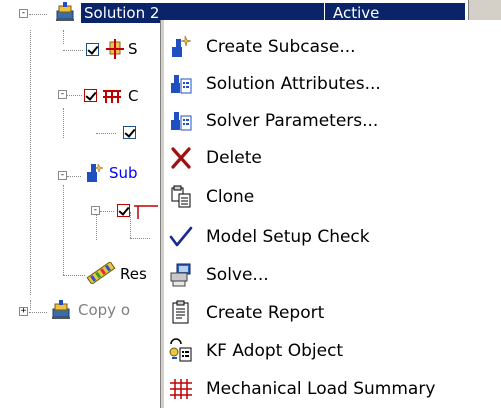 This screenshot has width=501, height=408. What do you see at coordinates (181, 158) in the screenshot?
I see `delete-icon` at bounding box center [181, 158].